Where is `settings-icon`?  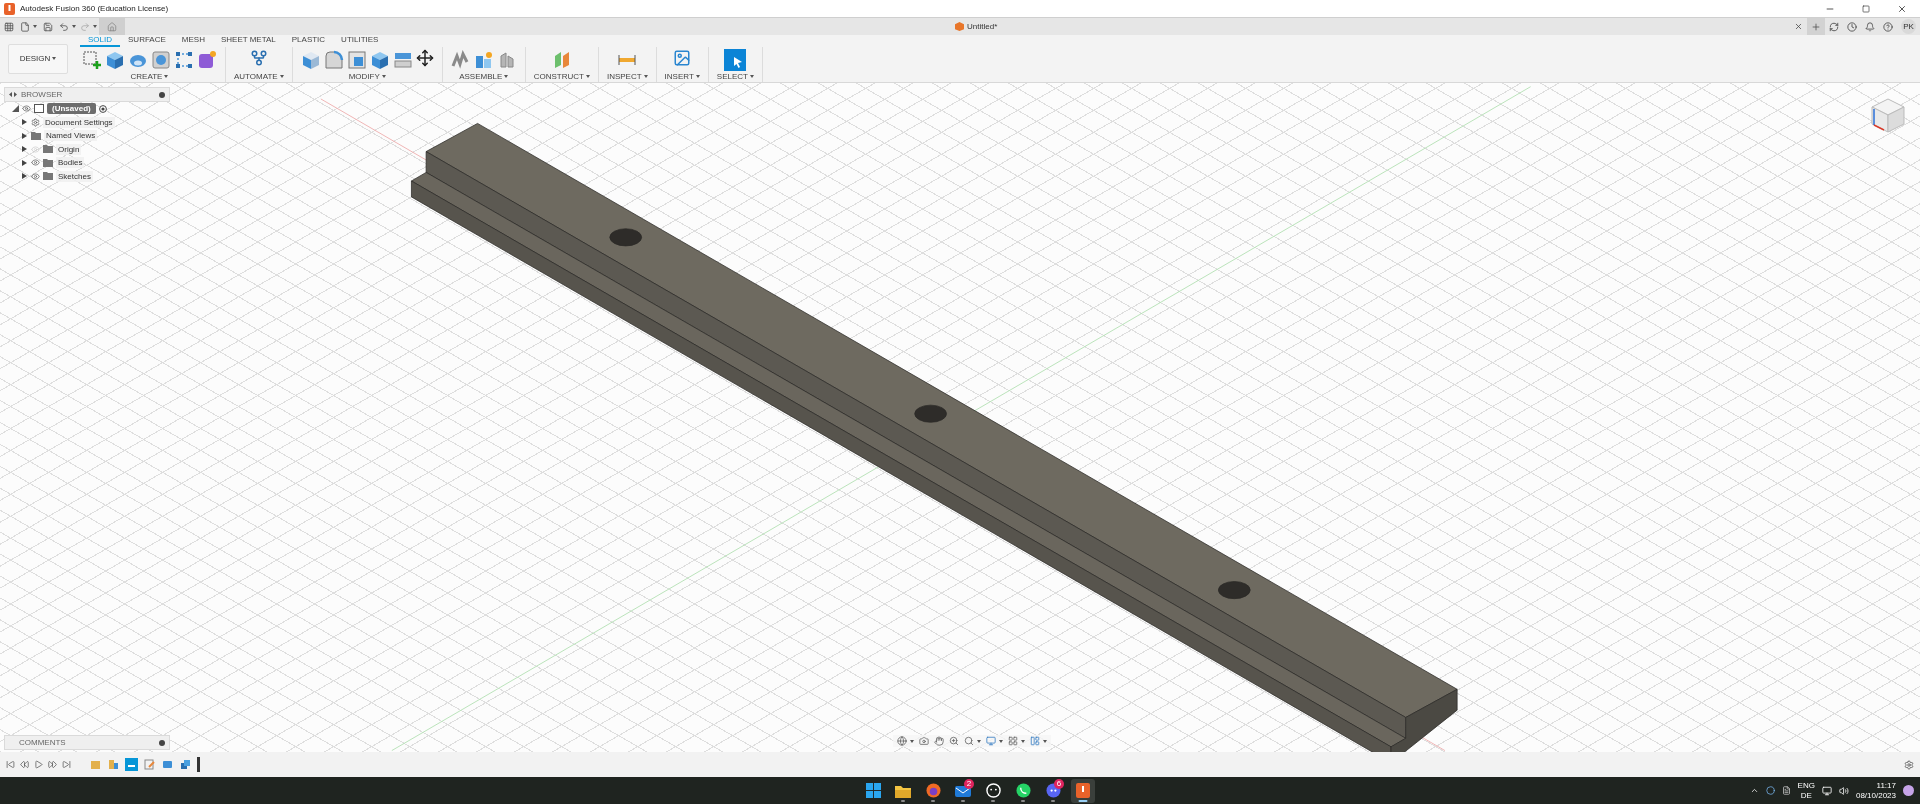
settings-icon is located at coordinates (1909, 764).